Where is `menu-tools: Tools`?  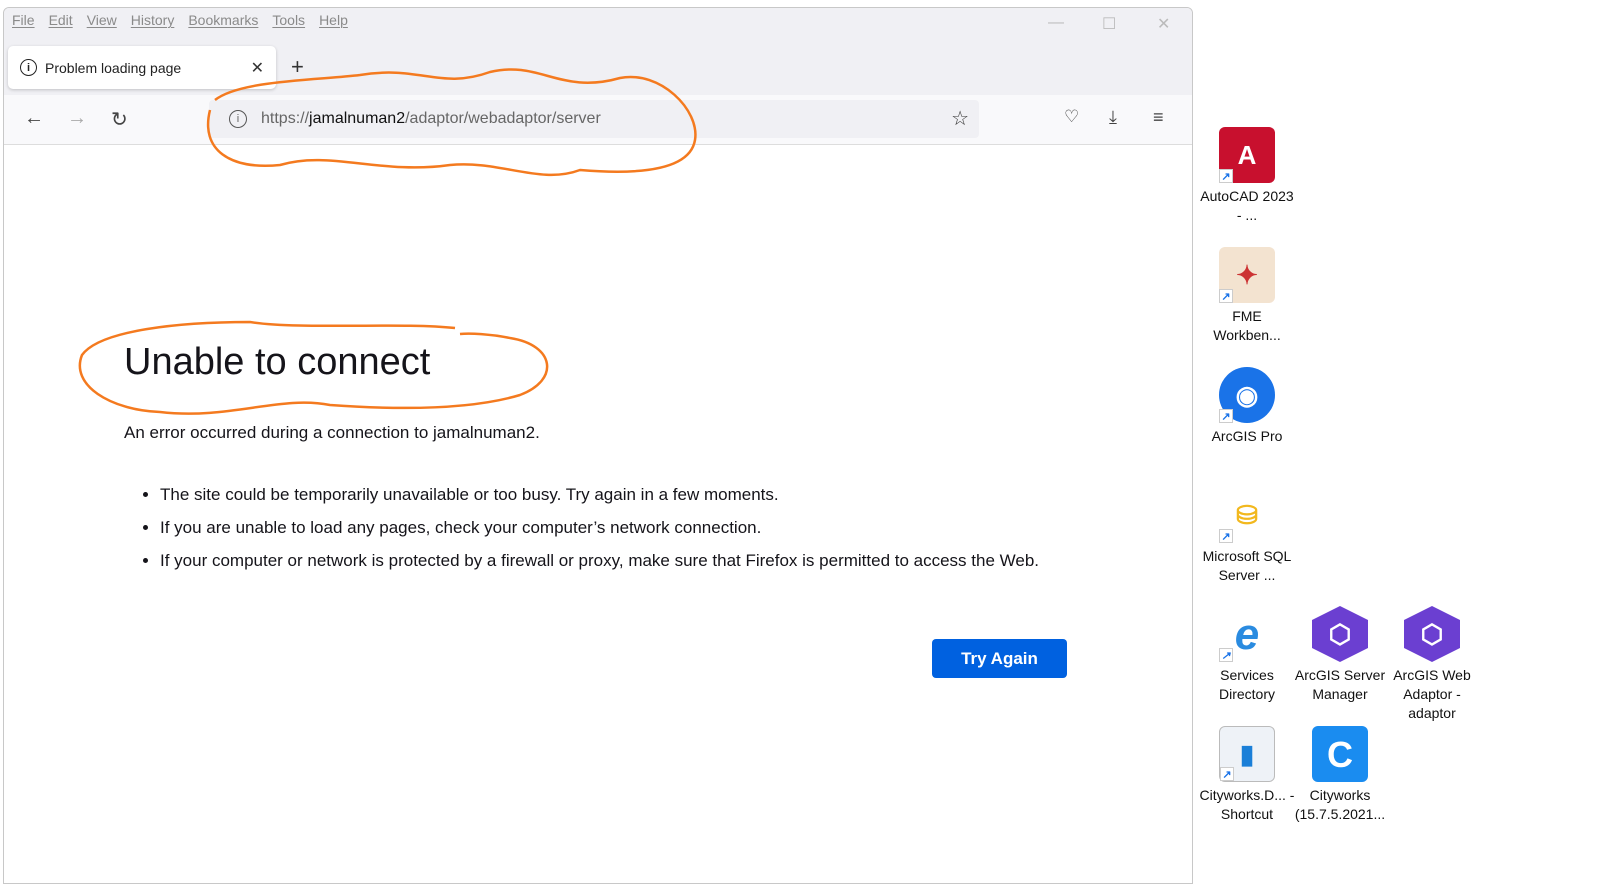 menu-tools: Tools is located at coordinates (288, 20).